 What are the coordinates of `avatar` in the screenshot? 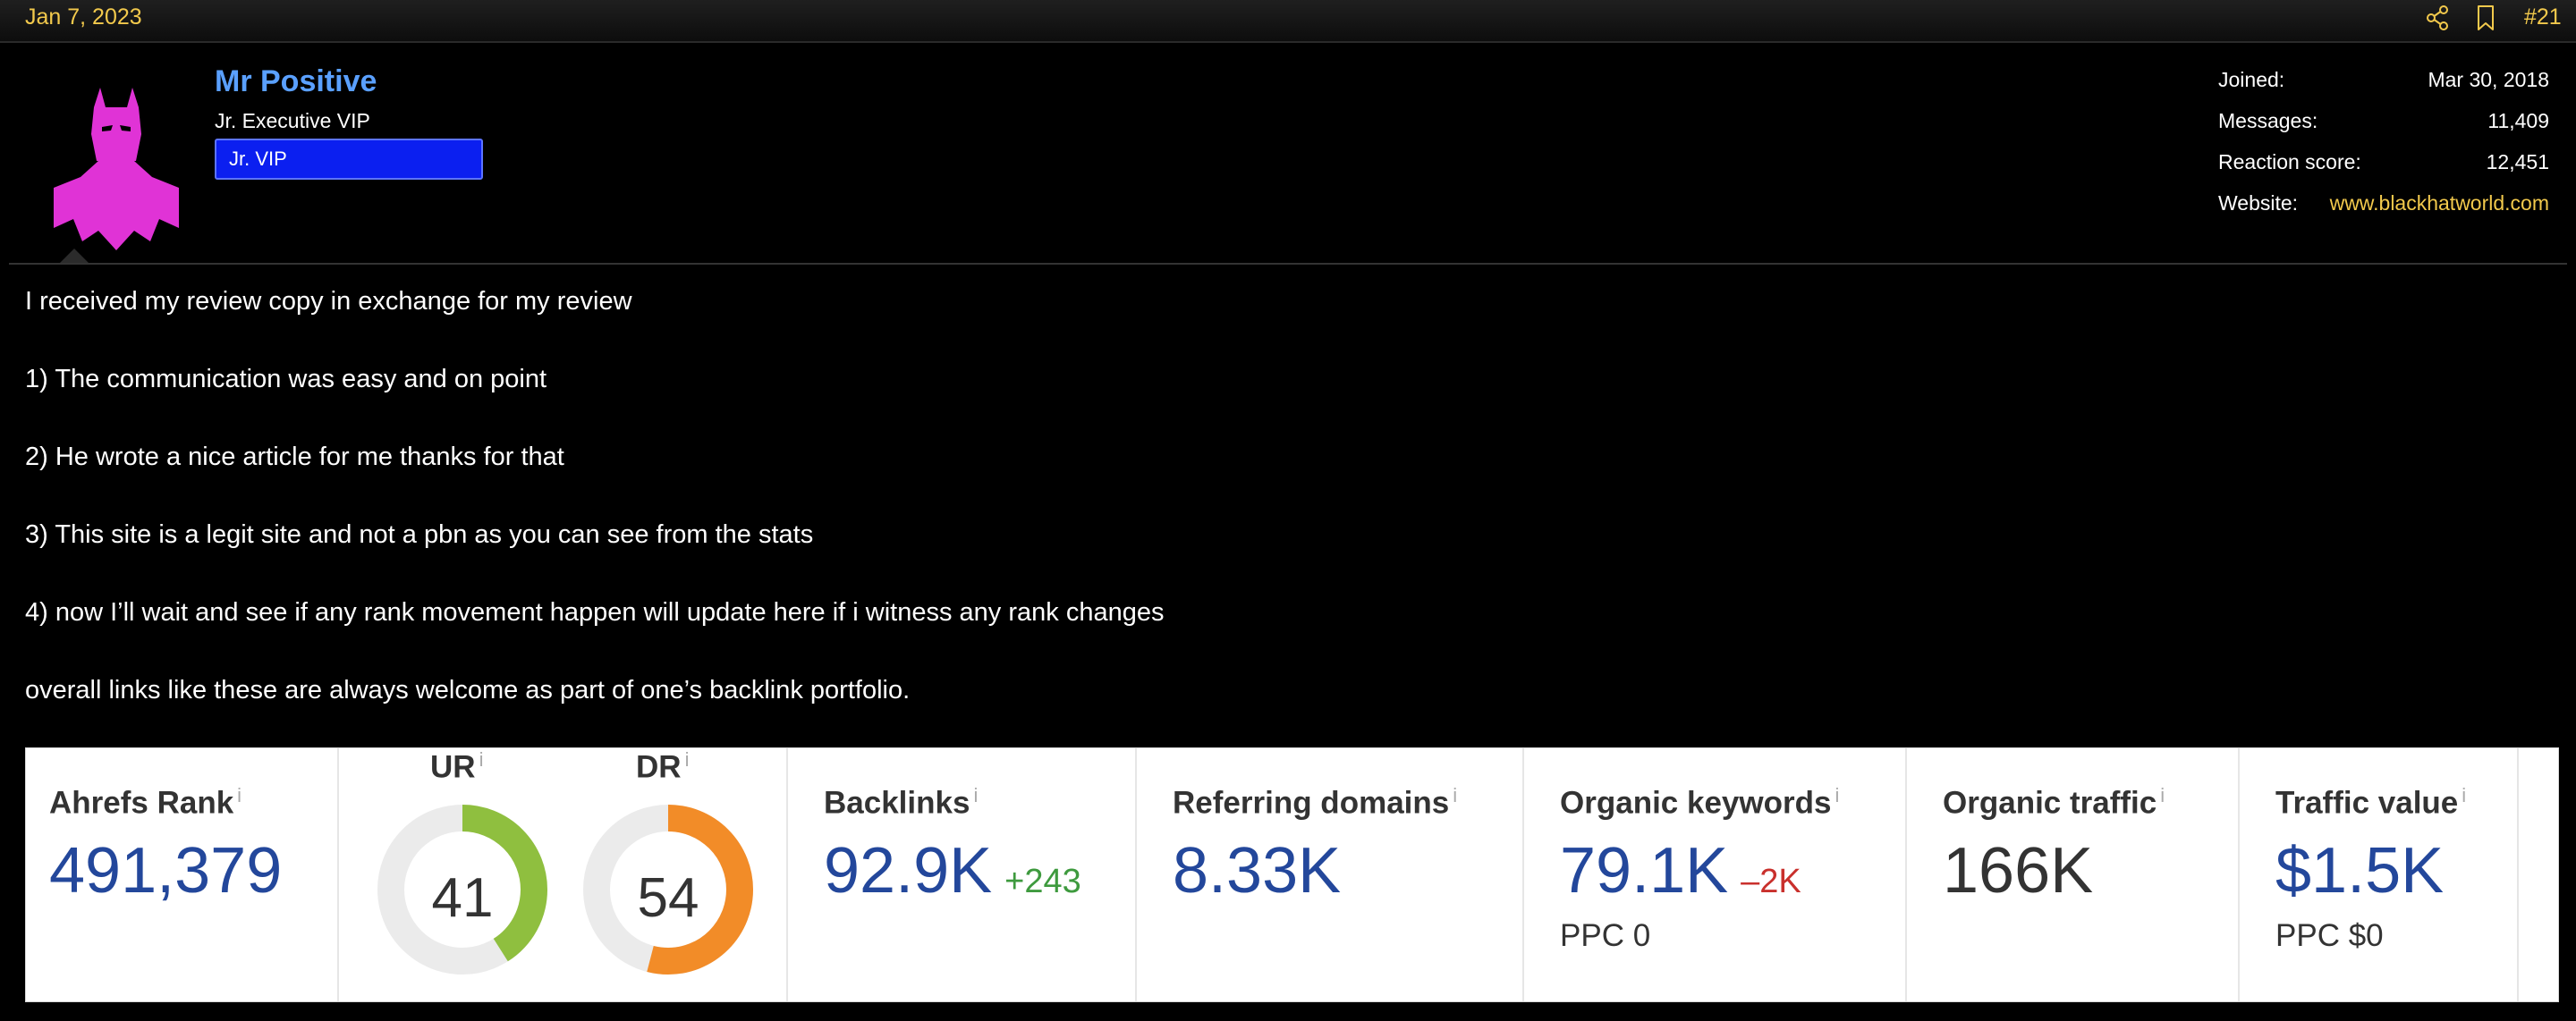 It's located at (116, 170).